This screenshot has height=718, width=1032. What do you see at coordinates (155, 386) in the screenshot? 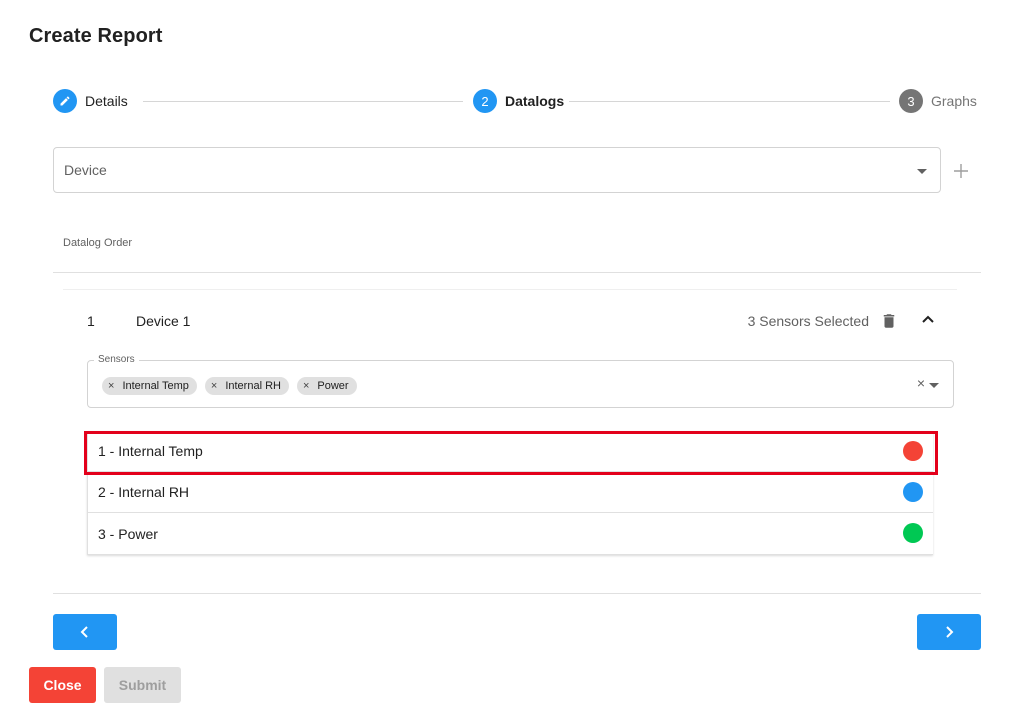
I see `chip-label: Internal Temp` at bounding box center [155, 386].